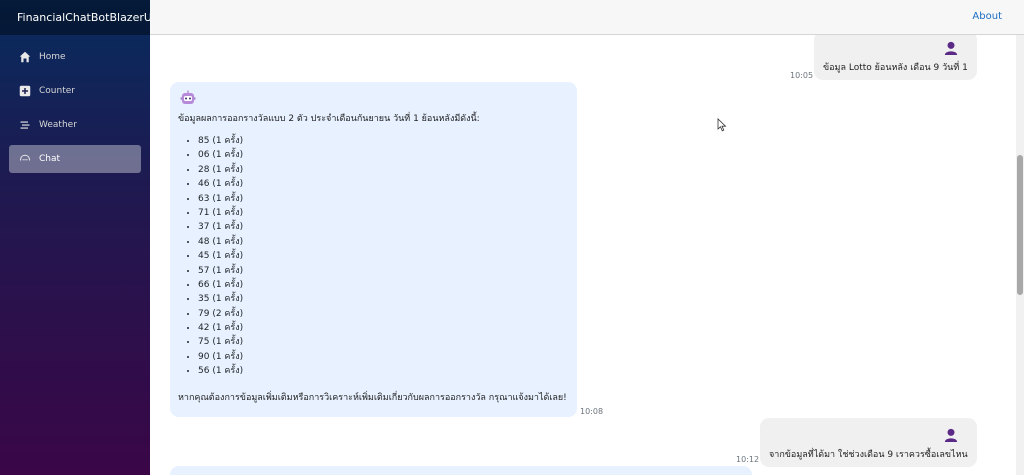  I want to click on top-row: About, so click(587, 17).